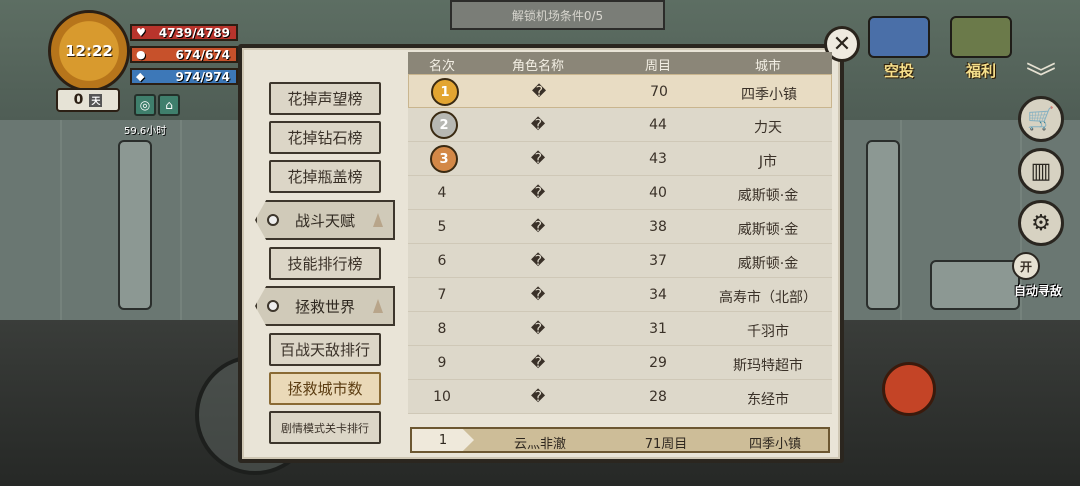 The width and height of the screenshot is (1080, 486). I want to click on row-week: 38, so click(658, 227).